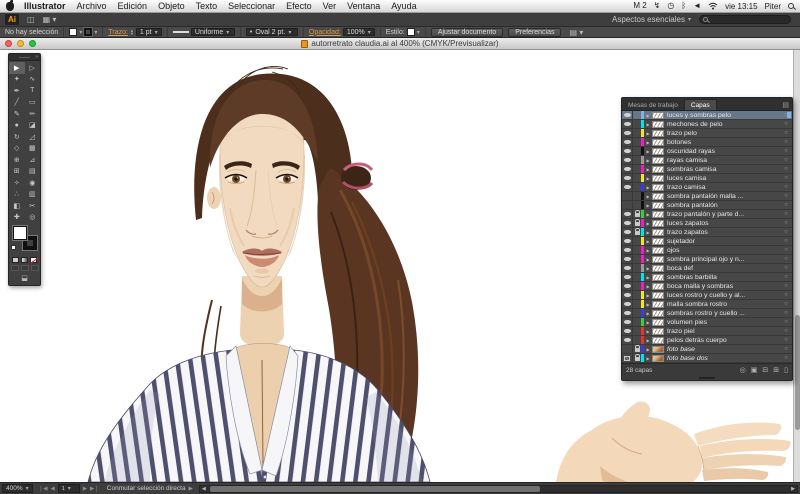  What do you see at coordinates (745, 19) in the screenshot?
I see `search-input` at bounding box center [745, 19].